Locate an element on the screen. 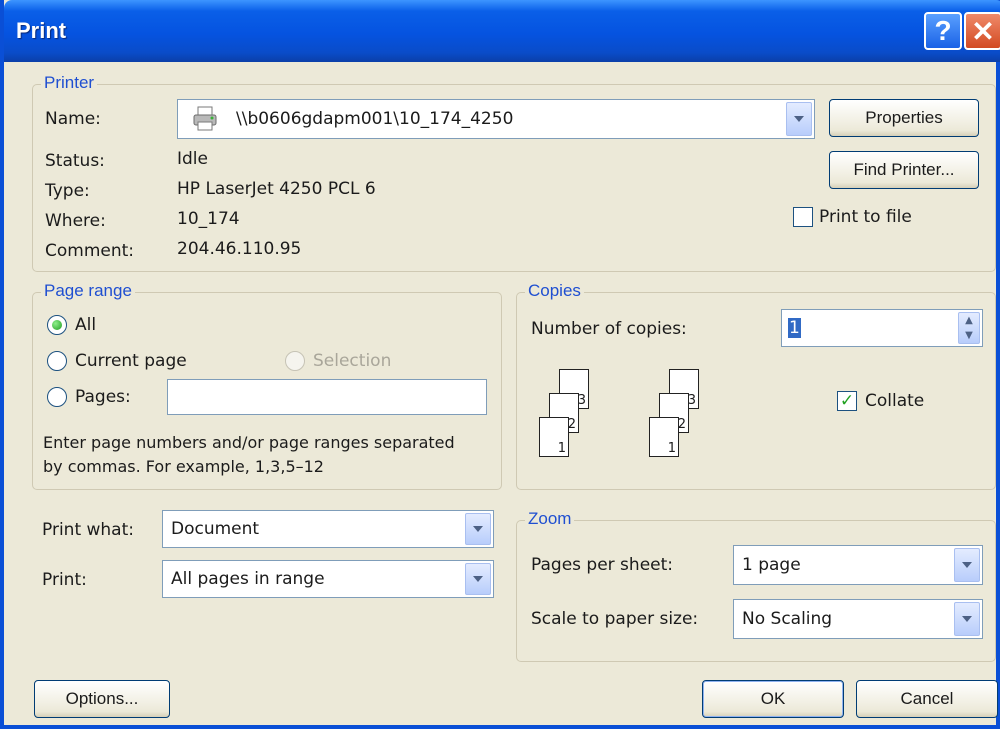 This screenshot has width=1000, height=729. print-what-value: Document is located at coordinates (215, 529).